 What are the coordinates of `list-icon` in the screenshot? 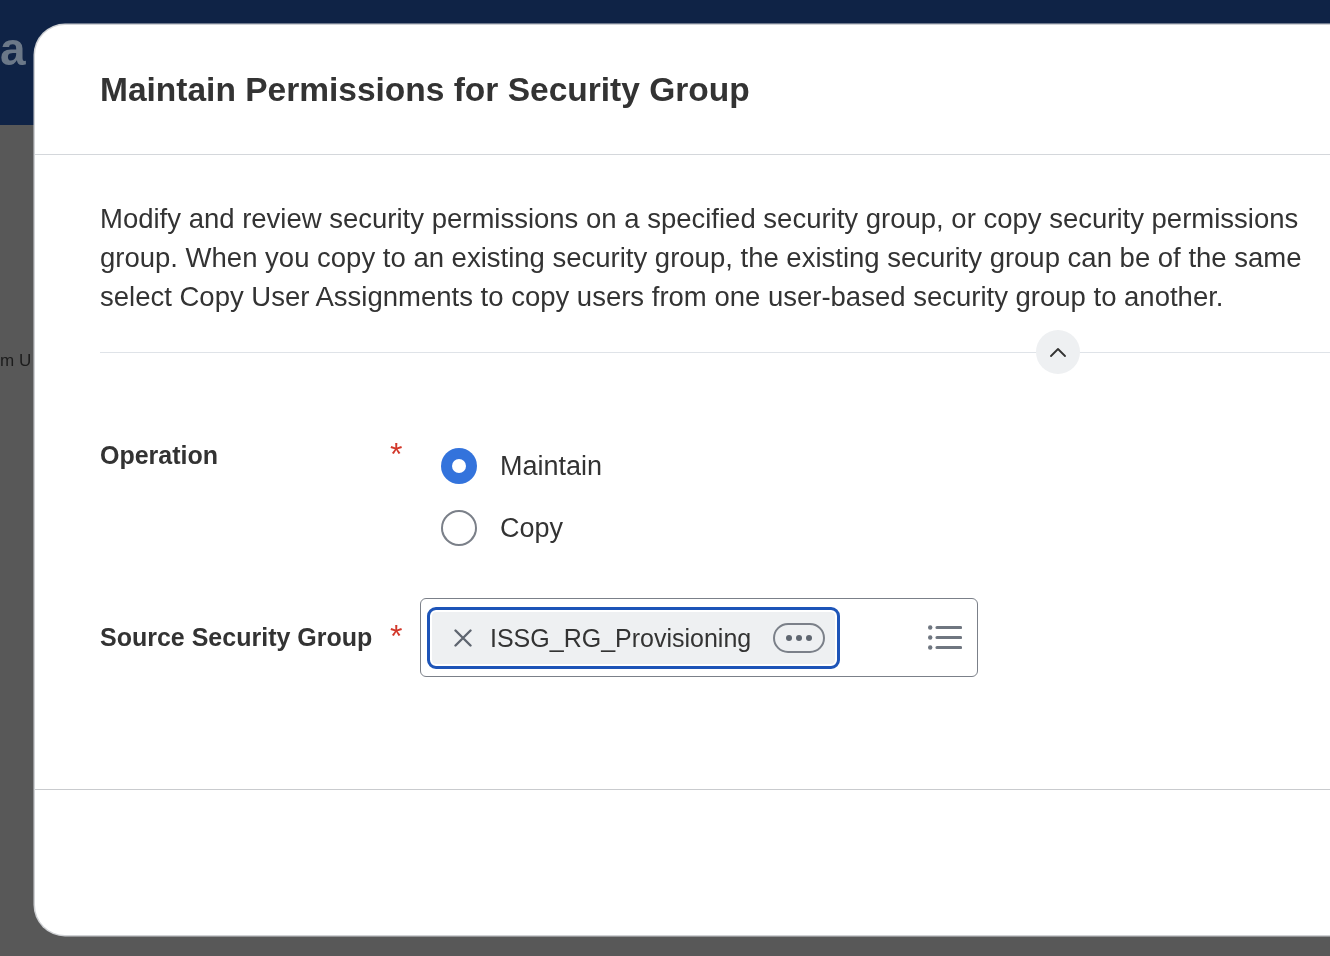 It's located at (945, 637).